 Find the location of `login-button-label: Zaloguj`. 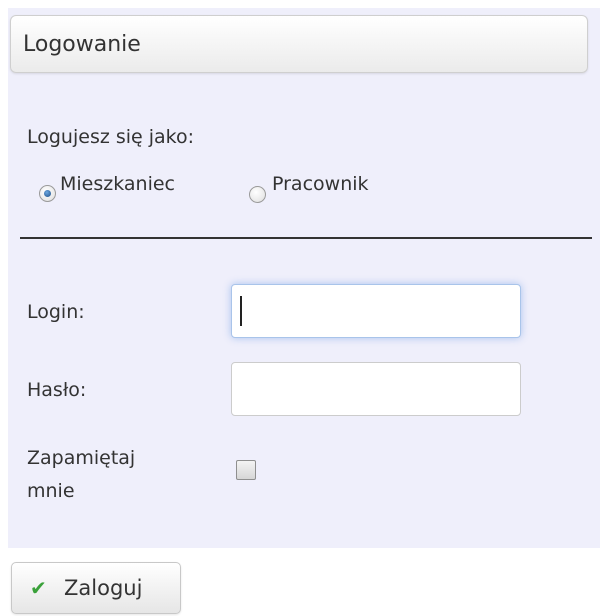

login-button-label: Zaloguj is located at coordinates (103, 588).